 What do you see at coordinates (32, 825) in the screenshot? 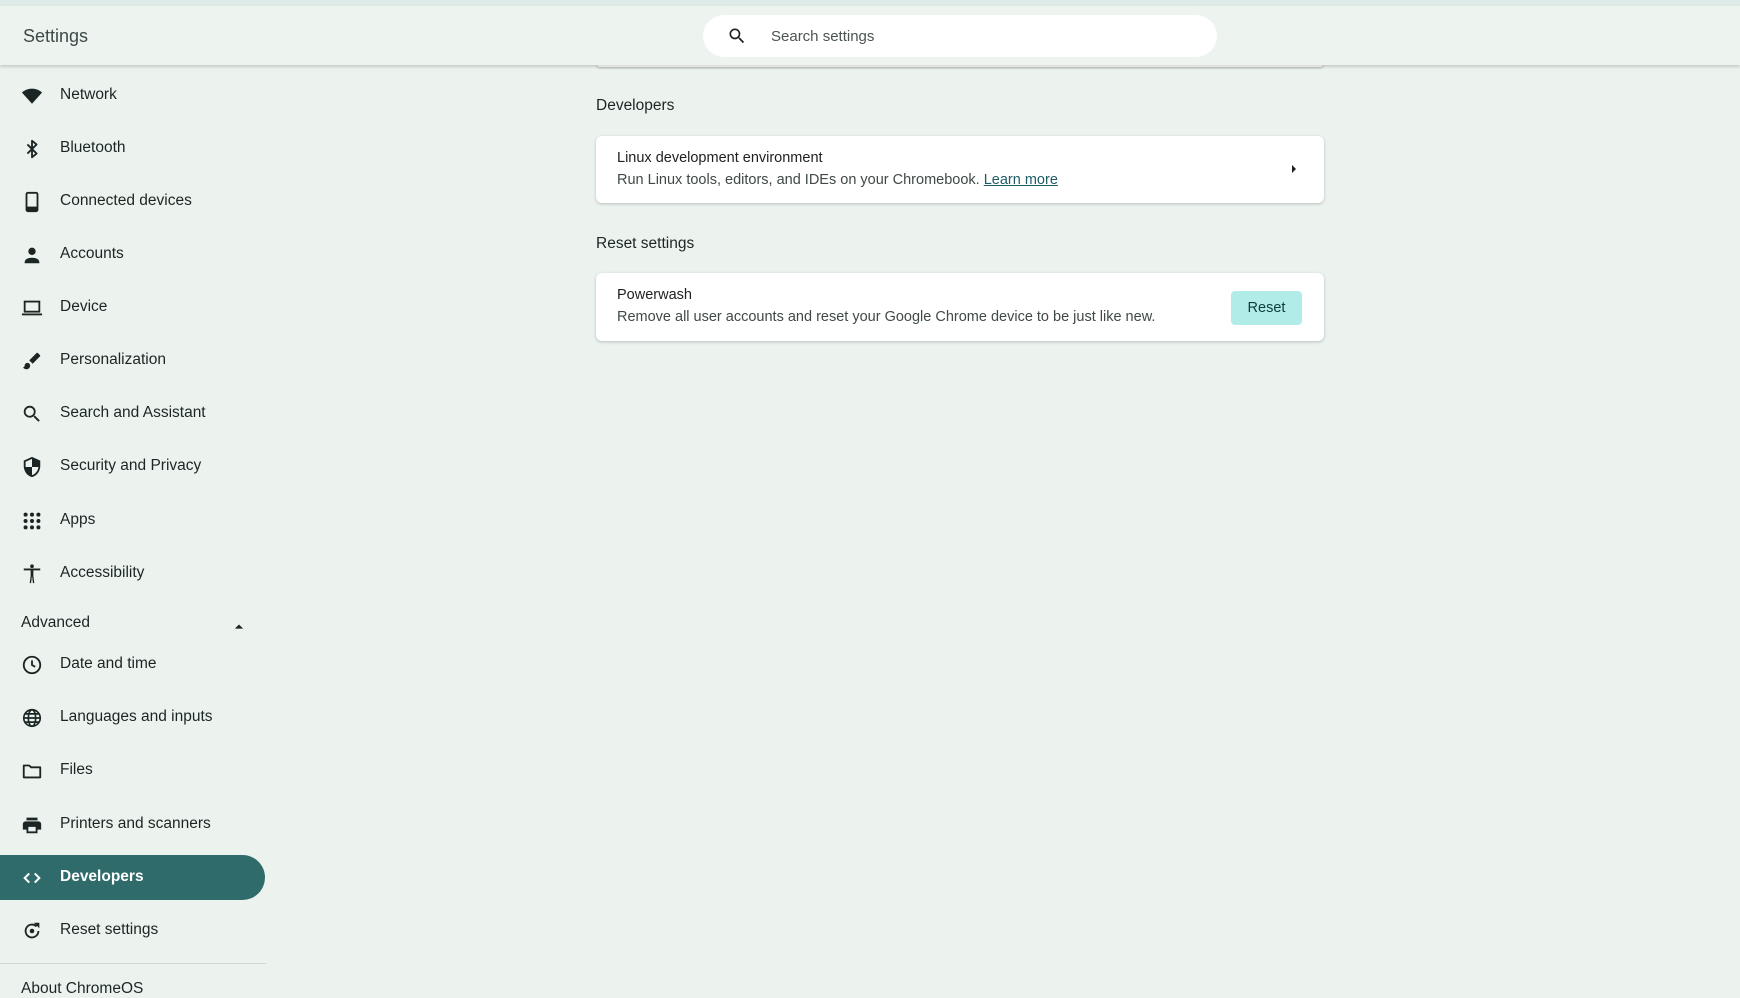
I see `printer-icon` at bounding box center [32, 825].